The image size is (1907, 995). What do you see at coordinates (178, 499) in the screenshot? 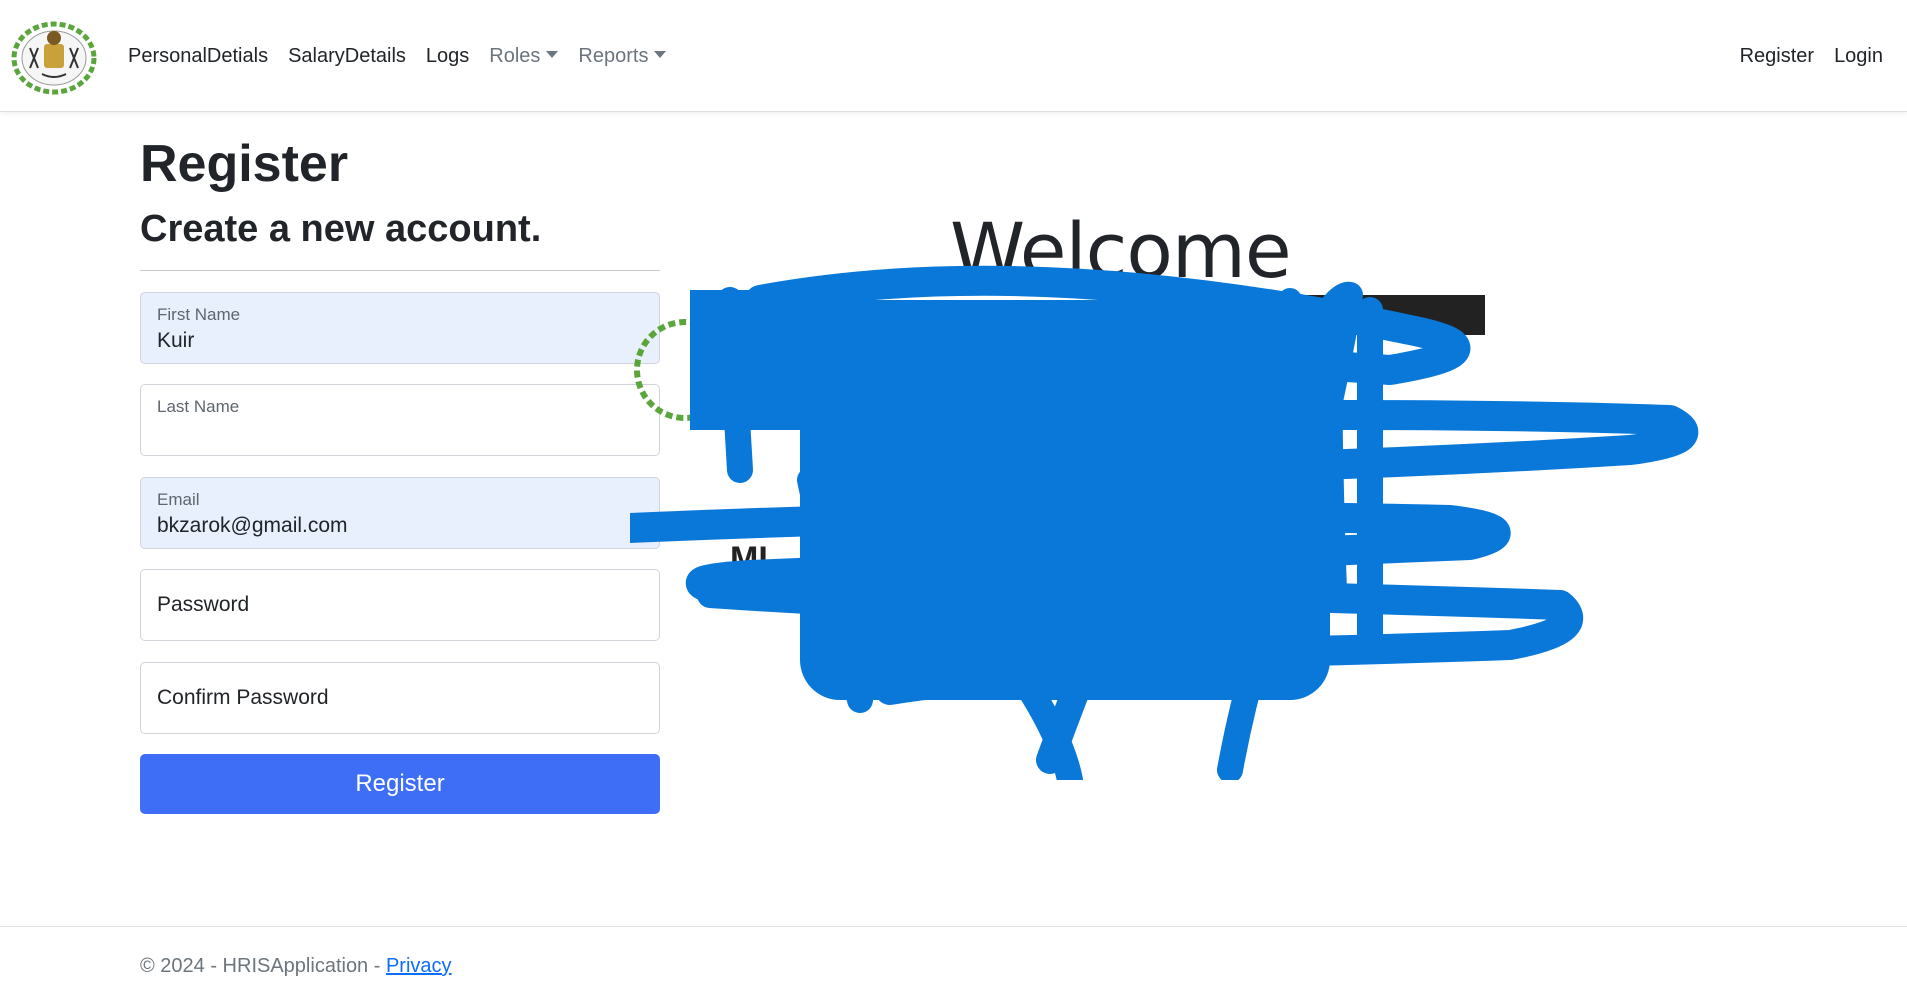
I see `email-label: Email` at bounding box center [178, 499].